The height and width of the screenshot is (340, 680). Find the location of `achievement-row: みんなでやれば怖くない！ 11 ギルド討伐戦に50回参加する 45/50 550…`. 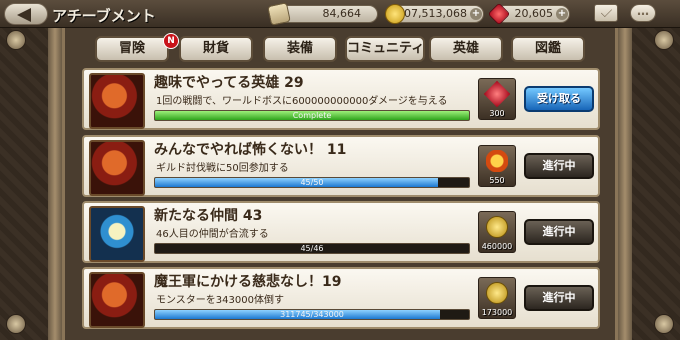

achievement-row: みんなでやれば怖くない！ 11 ギルド討伐戦に50回参加する 45/50 550… is located at coordinates (341, 166).